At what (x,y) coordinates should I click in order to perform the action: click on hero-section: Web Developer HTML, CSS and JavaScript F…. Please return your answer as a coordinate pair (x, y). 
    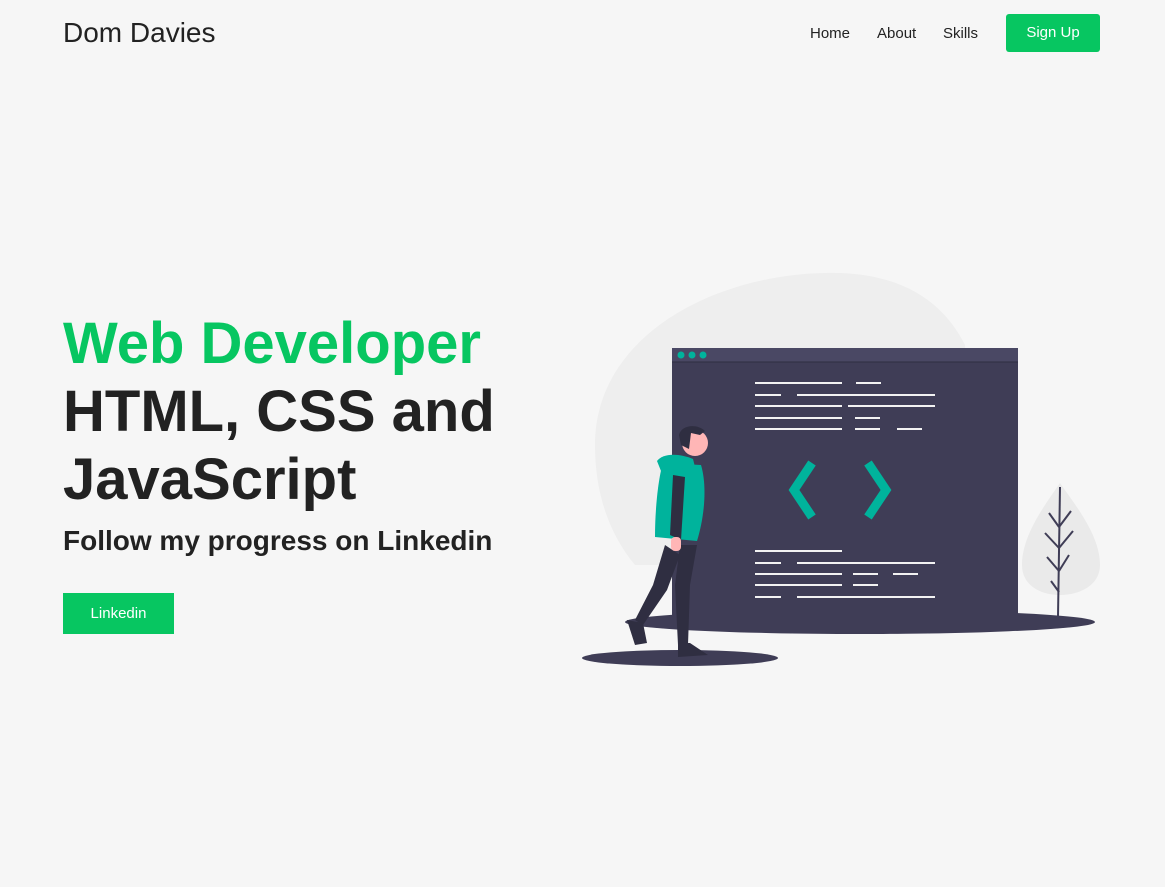
    Looking at the image, I should click on (303, 434).